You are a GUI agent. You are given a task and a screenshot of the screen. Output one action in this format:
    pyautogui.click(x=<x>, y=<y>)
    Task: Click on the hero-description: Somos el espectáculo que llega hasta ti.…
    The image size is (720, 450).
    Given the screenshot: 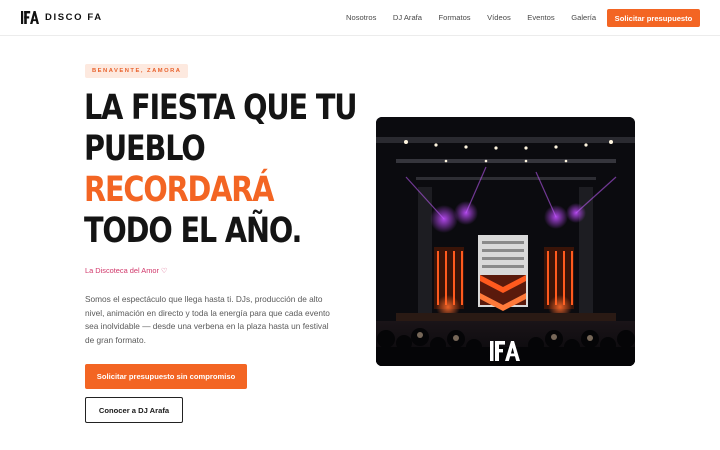 What is the action you would take?
    pyautogui.click(x=207, y=319)
    